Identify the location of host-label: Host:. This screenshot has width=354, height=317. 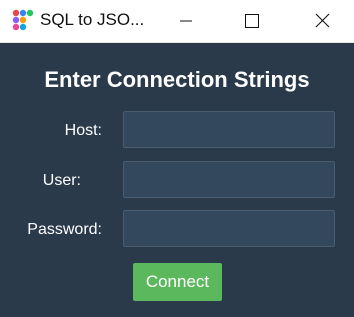
(83, 130).